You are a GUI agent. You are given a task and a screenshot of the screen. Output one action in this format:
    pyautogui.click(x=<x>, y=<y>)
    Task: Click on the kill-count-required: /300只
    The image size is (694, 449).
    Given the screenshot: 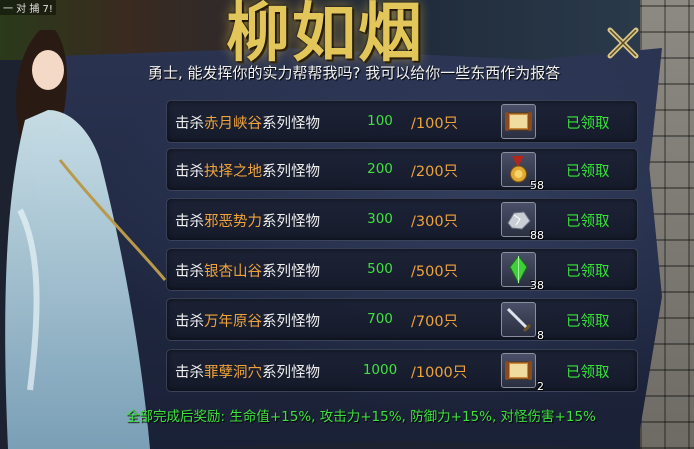 What is the action you would take?
    pyautogui.click(x=435, y=222)
    